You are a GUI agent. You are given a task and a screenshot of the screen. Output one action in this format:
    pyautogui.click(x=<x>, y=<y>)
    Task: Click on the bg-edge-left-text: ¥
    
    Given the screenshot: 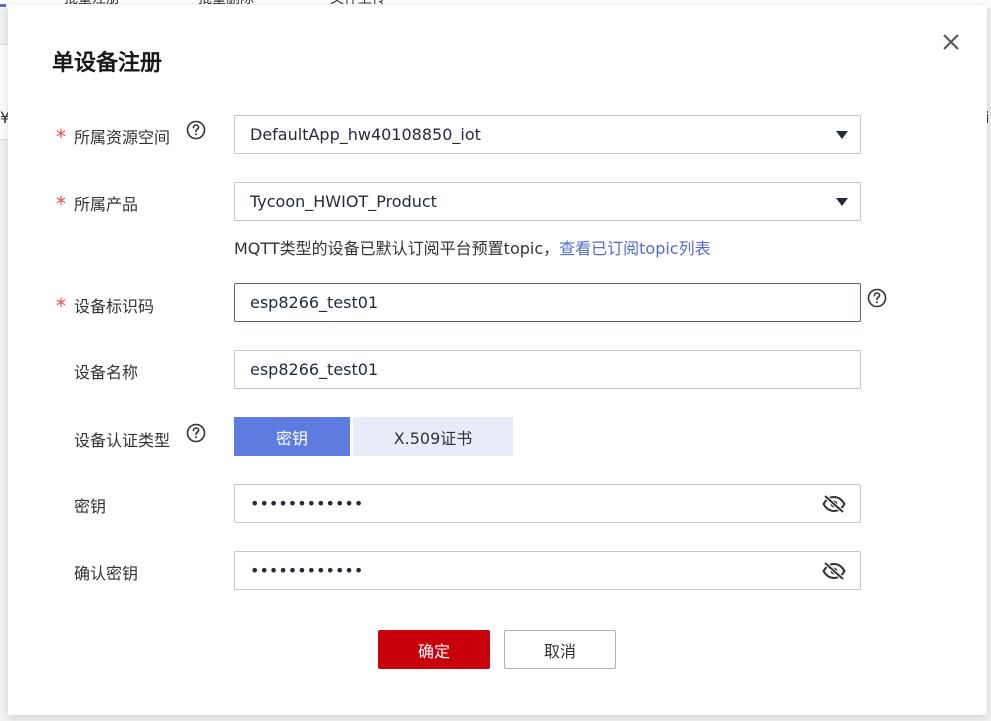 What is the action you would take?
    pyautogui.click(x=4, y=117)
    